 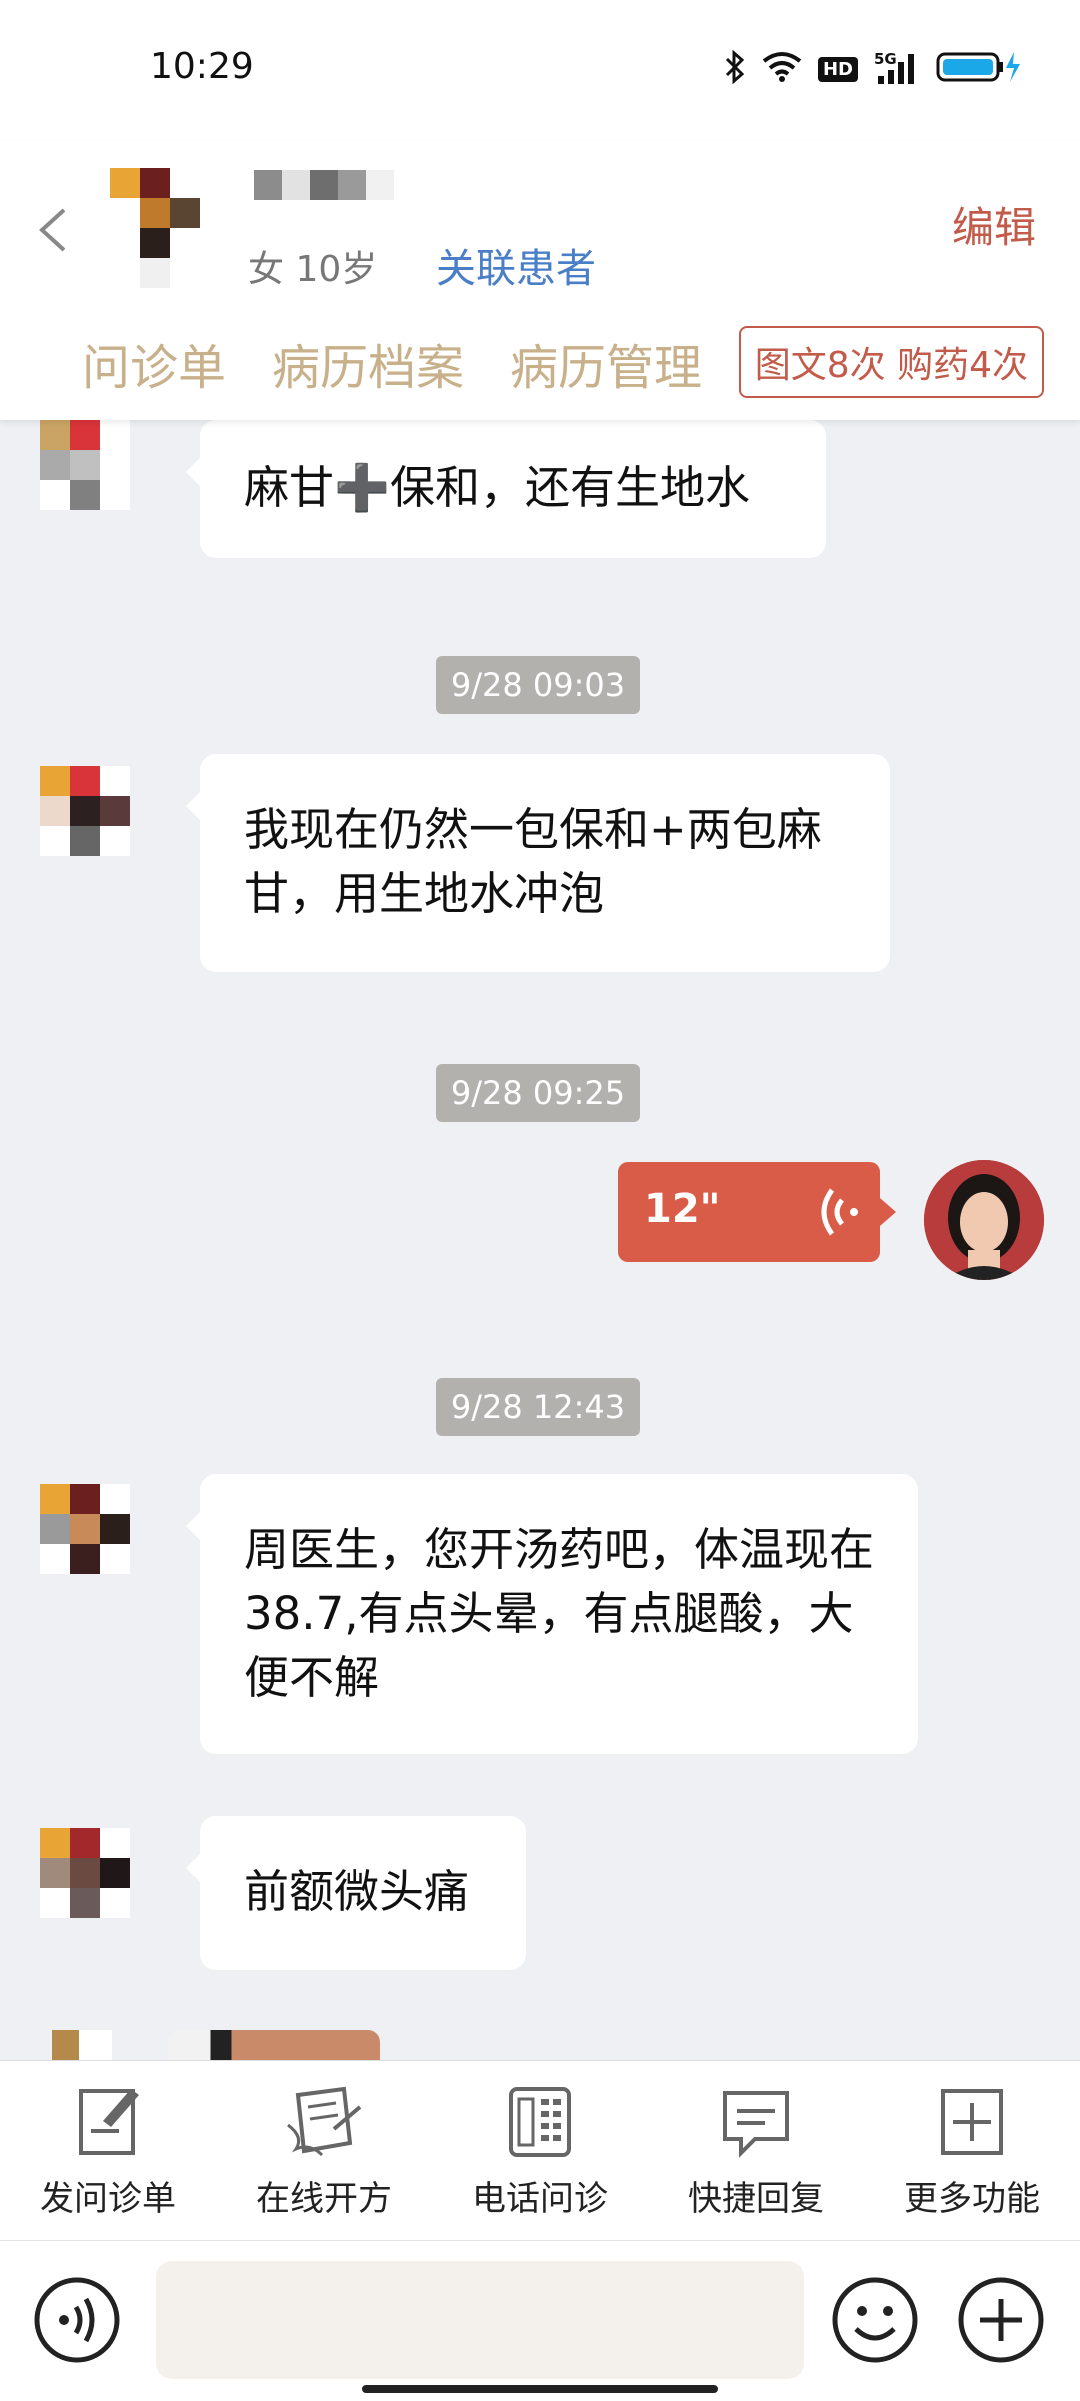 What do you see at coordinates (875, 2322) in the screenshot?
I see `emoji-icon` at bounding box center [875, 2322].